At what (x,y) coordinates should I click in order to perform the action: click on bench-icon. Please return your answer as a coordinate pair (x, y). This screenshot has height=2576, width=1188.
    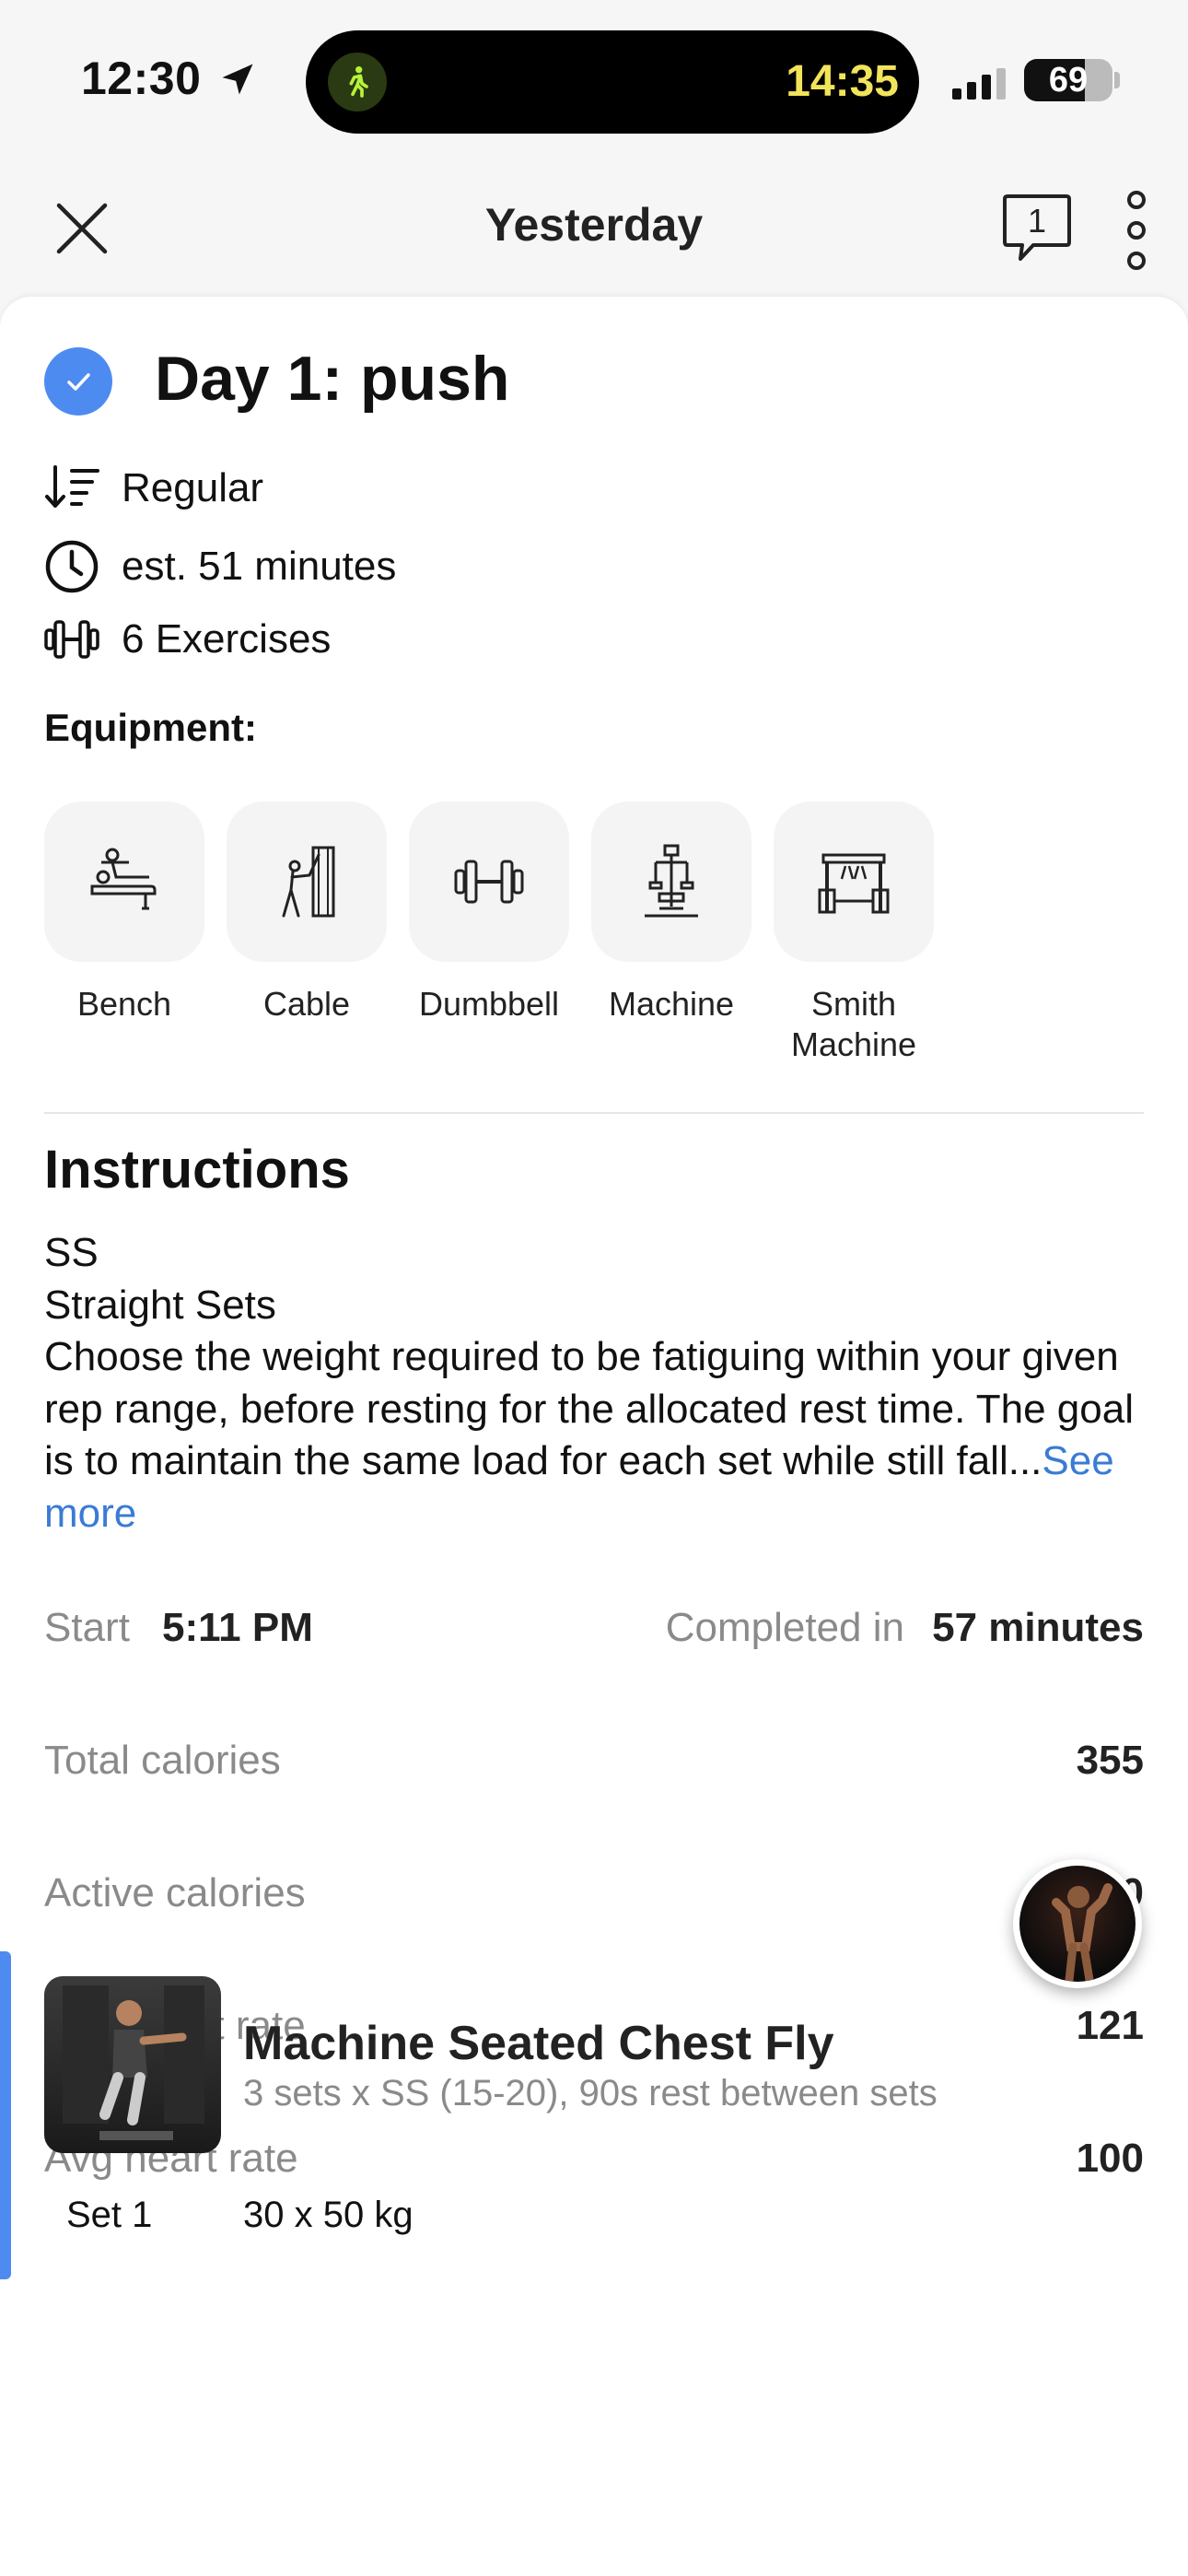
    Looking at the image, I should click on (124, 882).